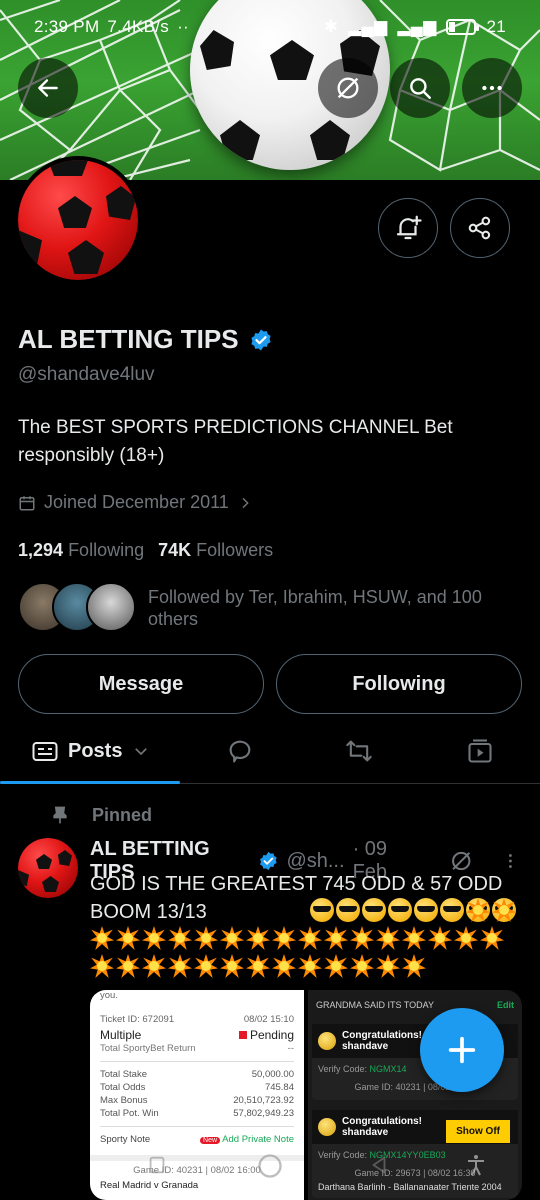 This screenshot has width=540, height=1200. Describe the element at coordinates (263, 1100) in the screenshot. I see `bonus-value: 20,510,723.92` at that location.